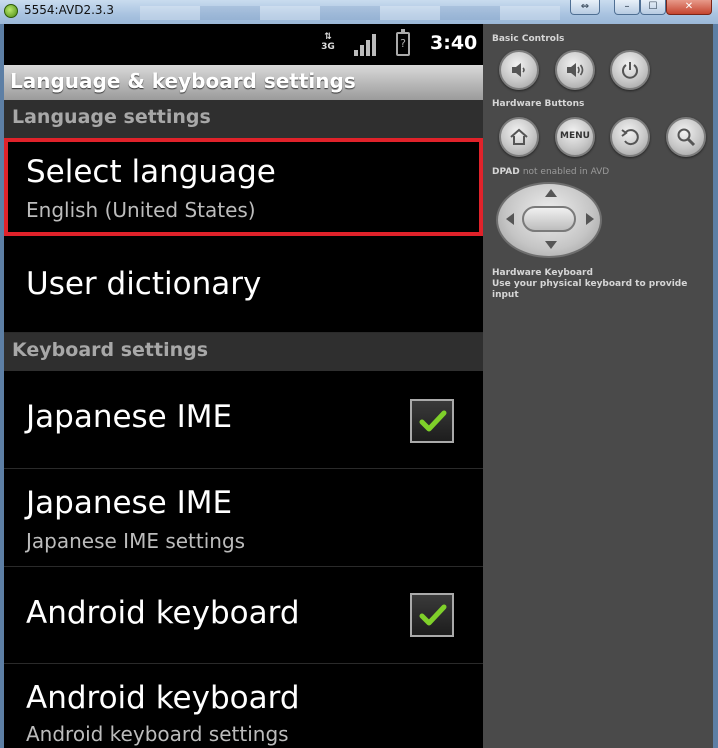  I want to click on maximize-button: ☐, so click(653, 7).